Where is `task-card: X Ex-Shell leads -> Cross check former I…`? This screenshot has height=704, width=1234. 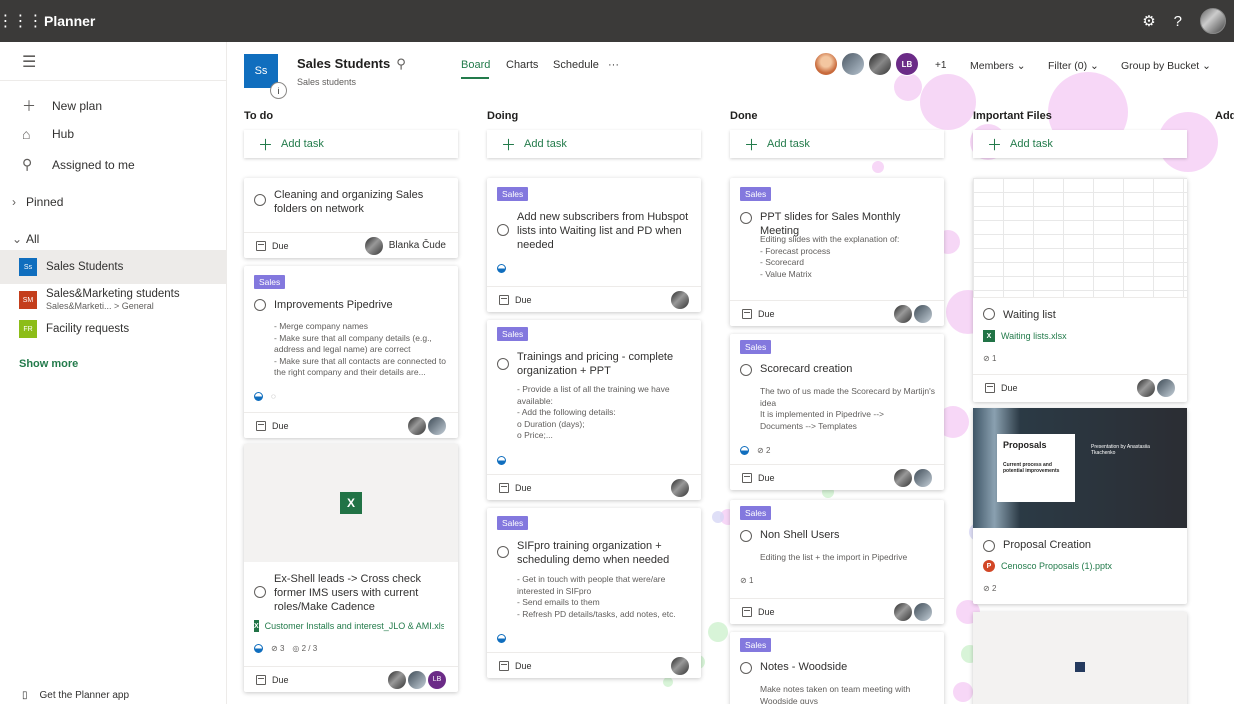 task-card: X Ex-Shell leads -> Cross check former I… is located at coordinates (351, 568).